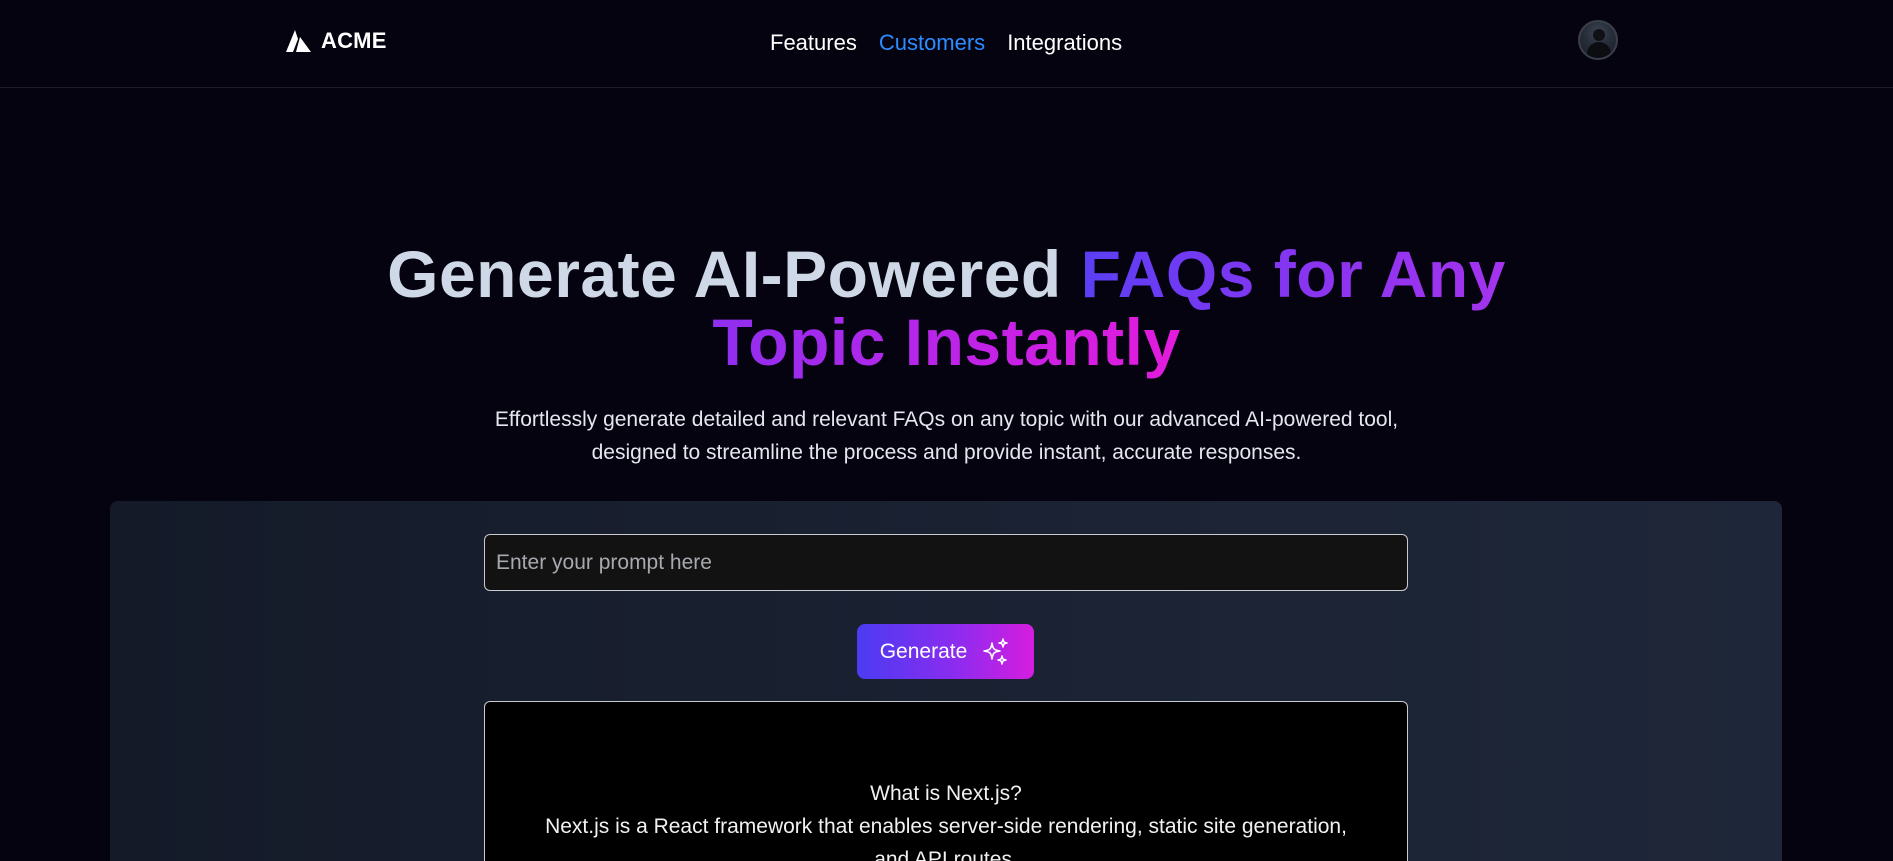 This screenshot has width=1893, height=861. I want to click on nav-link-customers: Customers, so click(932, 43).